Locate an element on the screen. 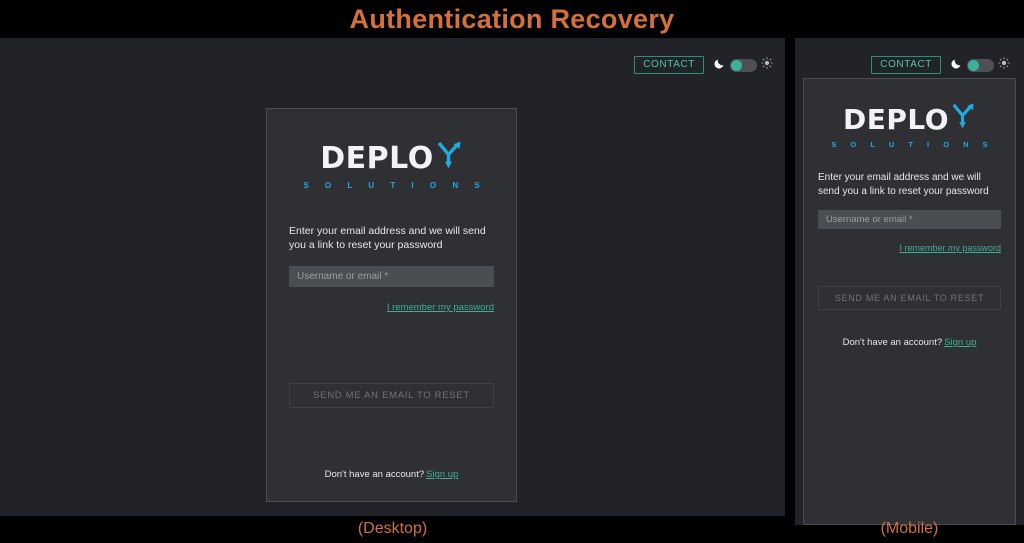  theme-switch-desktop is located at coordinates (743, 65).